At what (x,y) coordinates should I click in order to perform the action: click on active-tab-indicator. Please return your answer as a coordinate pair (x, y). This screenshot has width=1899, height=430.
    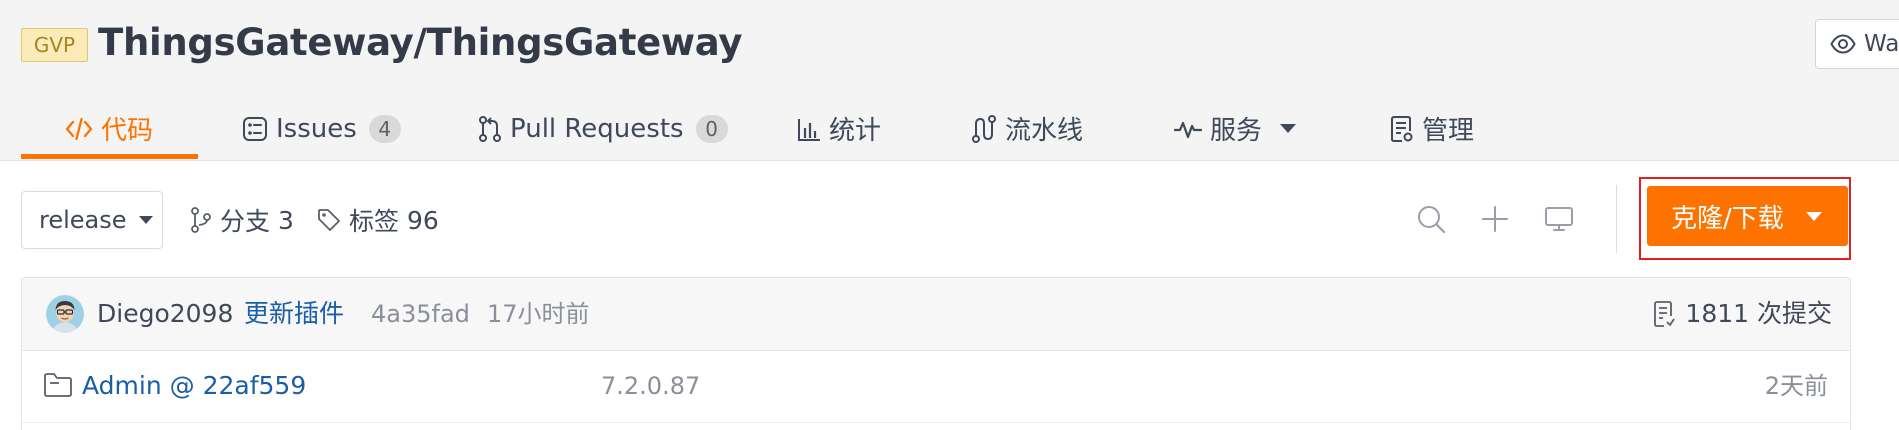
    Looking at the image, I should click on (109, 156).